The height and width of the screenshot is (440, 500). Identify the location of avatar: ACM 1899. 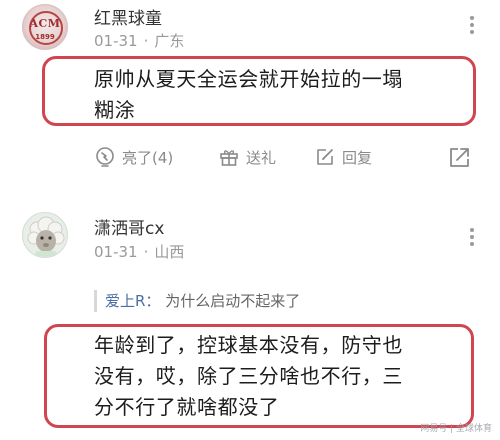
(45, 27).